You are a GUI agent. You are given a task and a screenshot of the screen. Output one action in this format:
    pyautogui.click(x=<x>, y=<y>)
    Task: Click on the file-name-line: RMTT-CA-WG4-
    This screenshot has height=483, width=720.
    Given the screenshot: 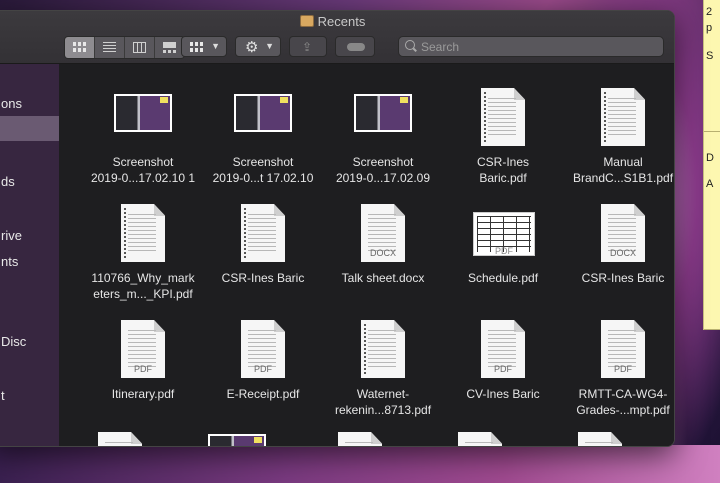 What is the action you would take?
    pyautogui.click(x=623, y=394)
    